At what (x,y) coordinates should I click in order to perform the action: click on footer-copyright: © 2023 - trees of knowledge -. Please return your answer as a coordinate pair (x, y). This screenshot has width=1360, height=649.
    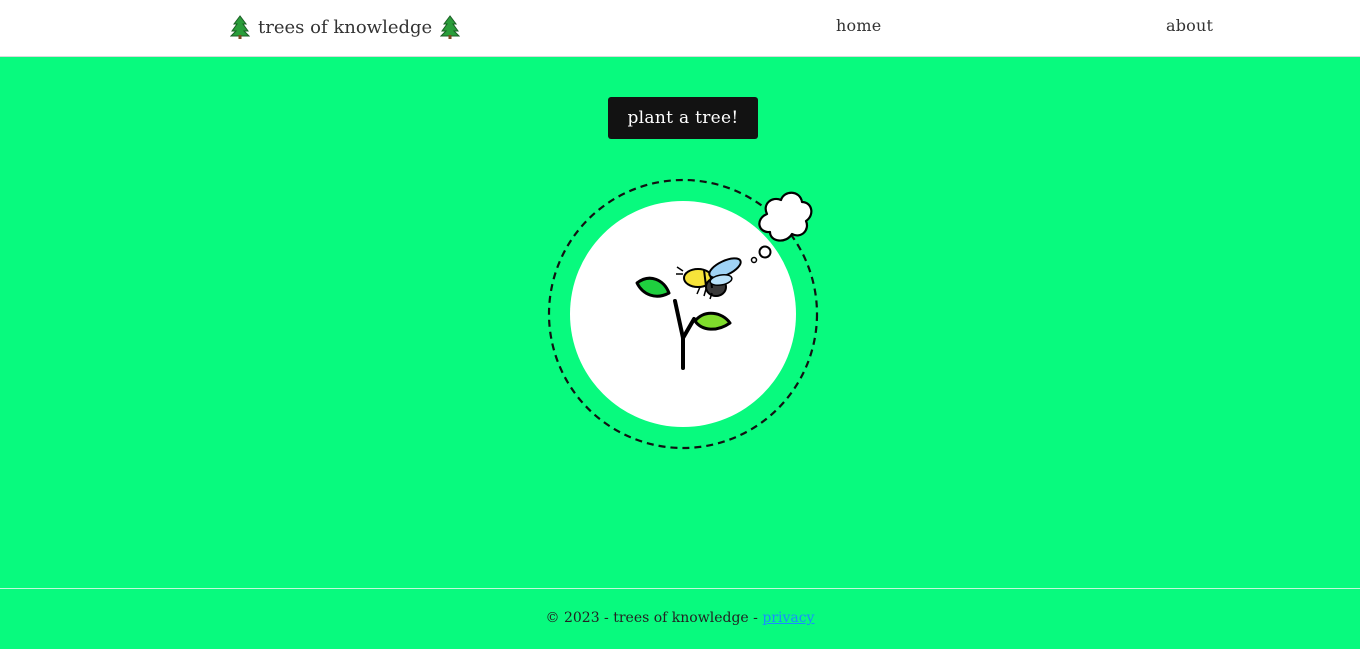
    Looking at the image, I should click on (654, 618).